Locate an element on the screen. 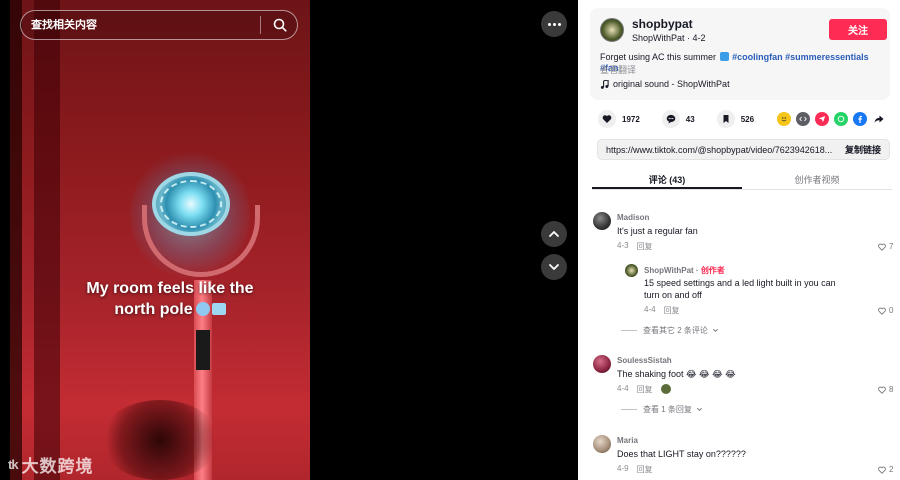 The width and height of the screenshot is (900, 480). floor-shadow is located at coordinates (160, 440).